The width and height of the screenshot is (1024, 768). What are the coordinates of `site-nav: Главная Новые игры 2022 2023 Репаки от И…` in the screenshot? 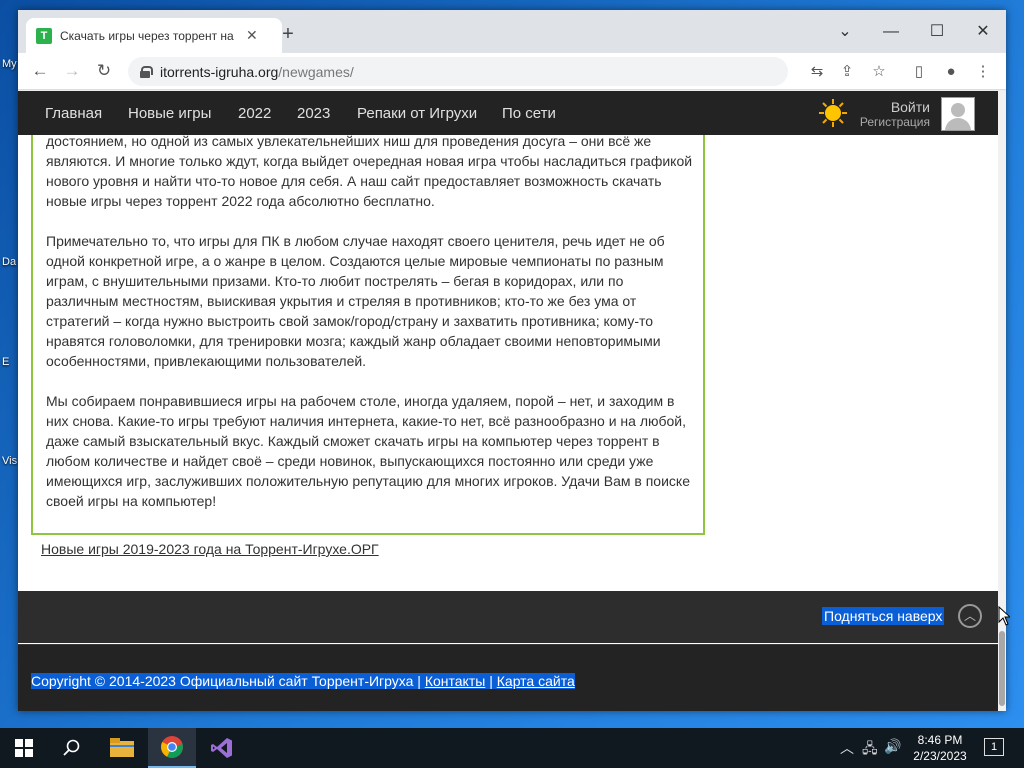 It's located at (508, 113).